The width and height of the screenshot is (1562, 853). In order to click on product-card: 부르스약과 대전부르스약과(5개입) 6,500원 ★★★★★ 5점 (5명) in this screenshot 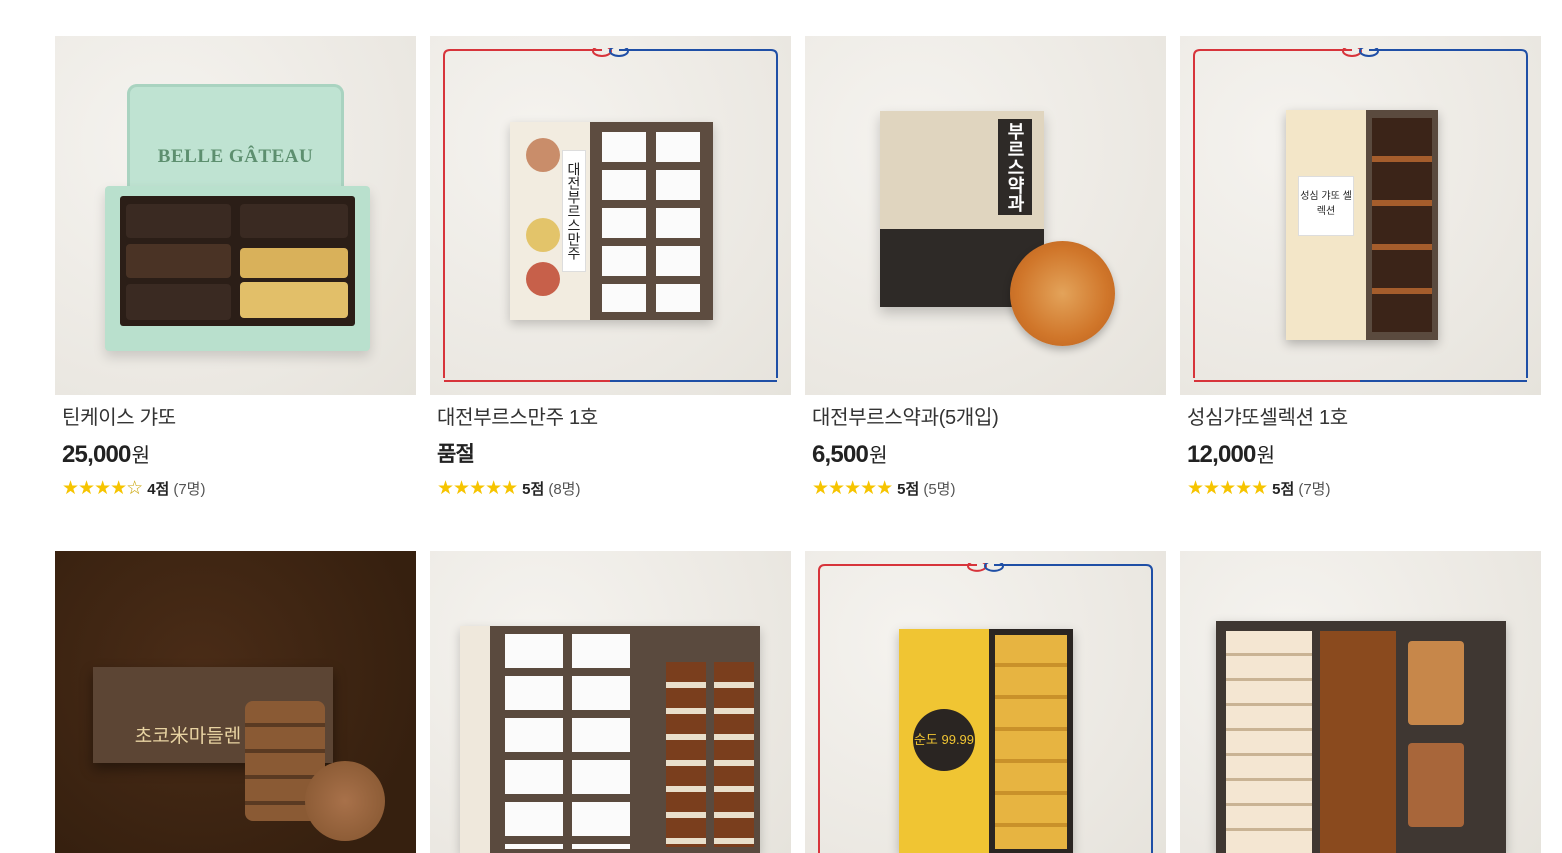, I will do `click(985, 293)`.